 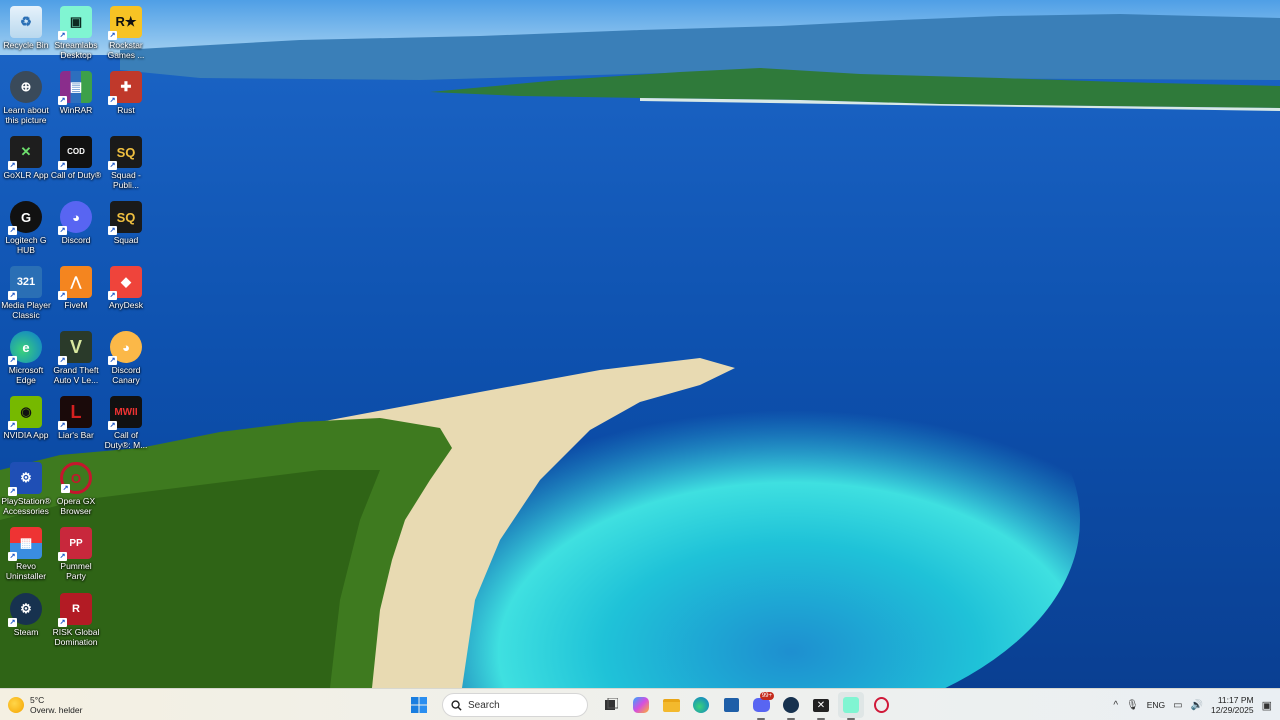 I want to click on copilot-icon, so click(x=641, y=705).